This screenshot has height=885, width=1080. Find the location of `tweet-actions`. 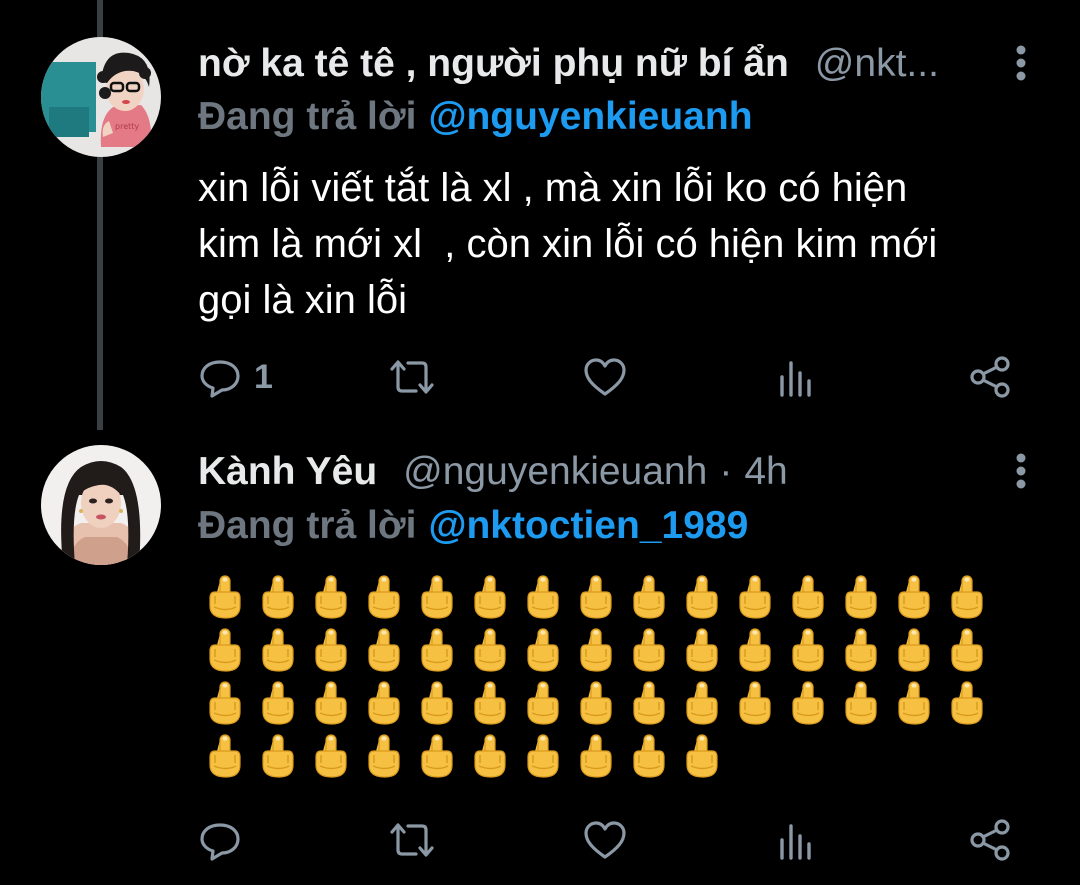

tweet-actions is located at coordinates (613, 840).